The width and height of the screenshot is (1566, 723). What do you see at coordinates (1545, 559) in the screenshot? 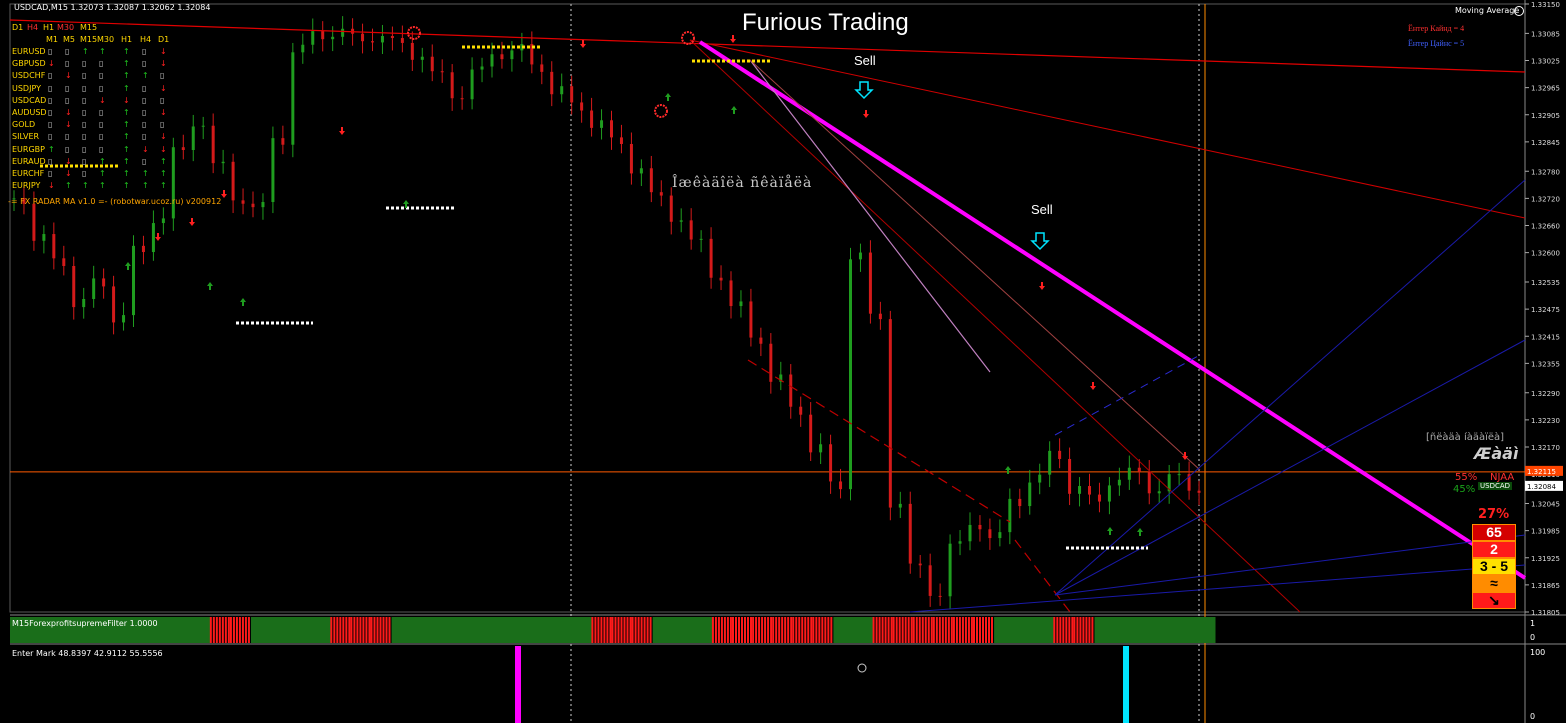
I see `price-tick-label: 1.31925` at bounding box center [1545, 559].